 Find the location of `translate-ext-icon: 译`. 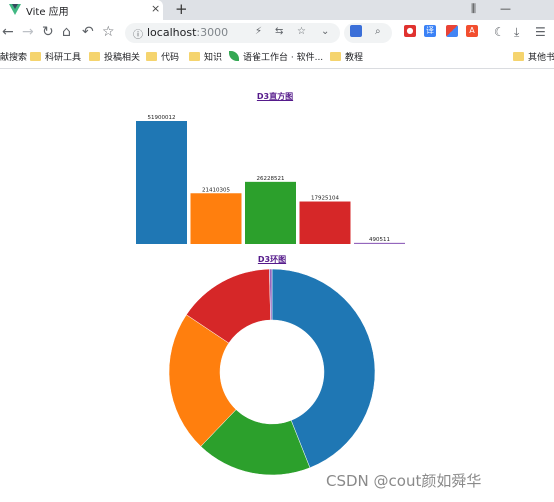

translate-ext-icon: 译 is located at coordinates (430, 31).